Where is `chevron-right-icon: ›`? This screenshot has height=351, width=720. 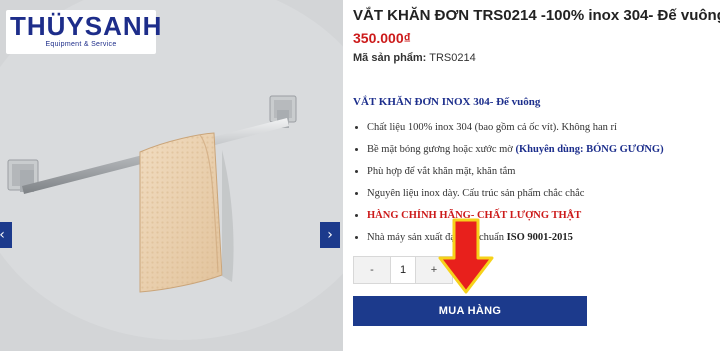 chevron-right-icon: › is located at coordinates (330, 235).